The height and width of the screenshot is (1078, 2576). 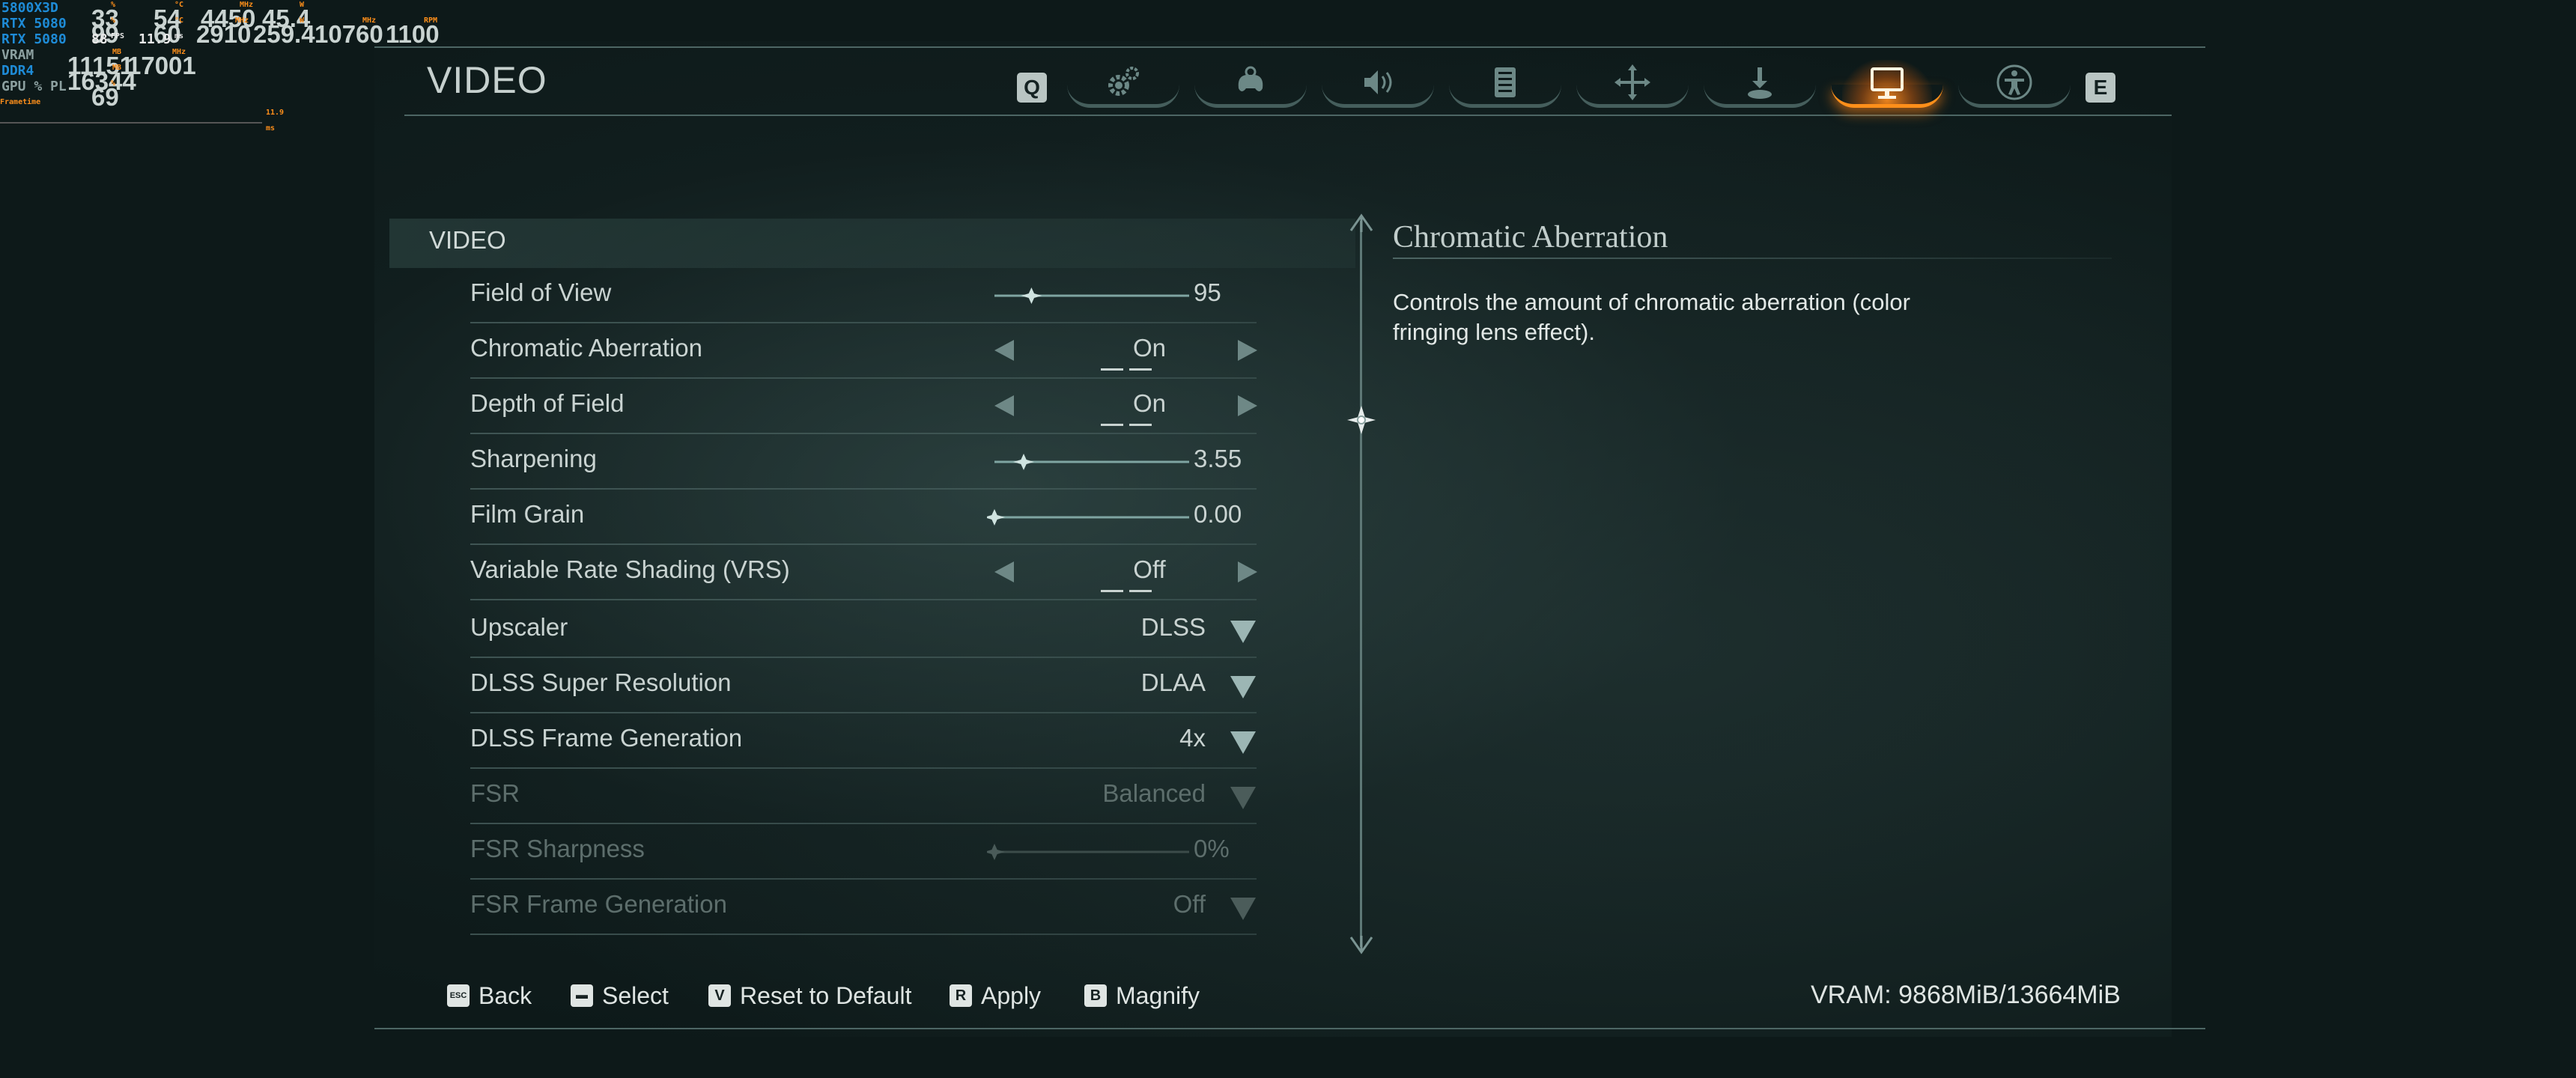 I want to click on tab-camera, so click(x=1632, y=84).